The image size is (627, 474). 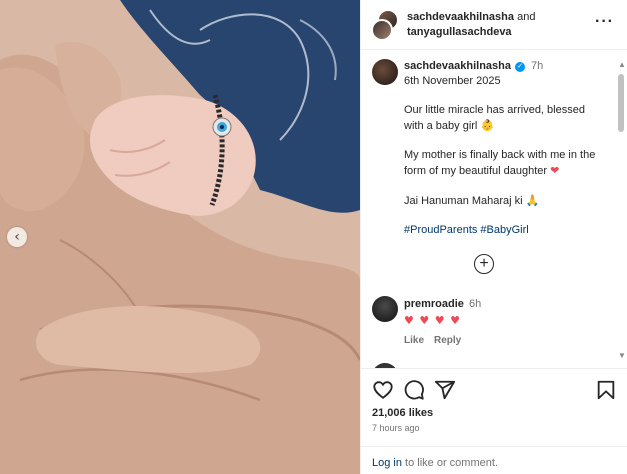 What do you see at coordinates (494, 391) in the screenshot?
I see `action-icons` at bounding box center [494, 391].